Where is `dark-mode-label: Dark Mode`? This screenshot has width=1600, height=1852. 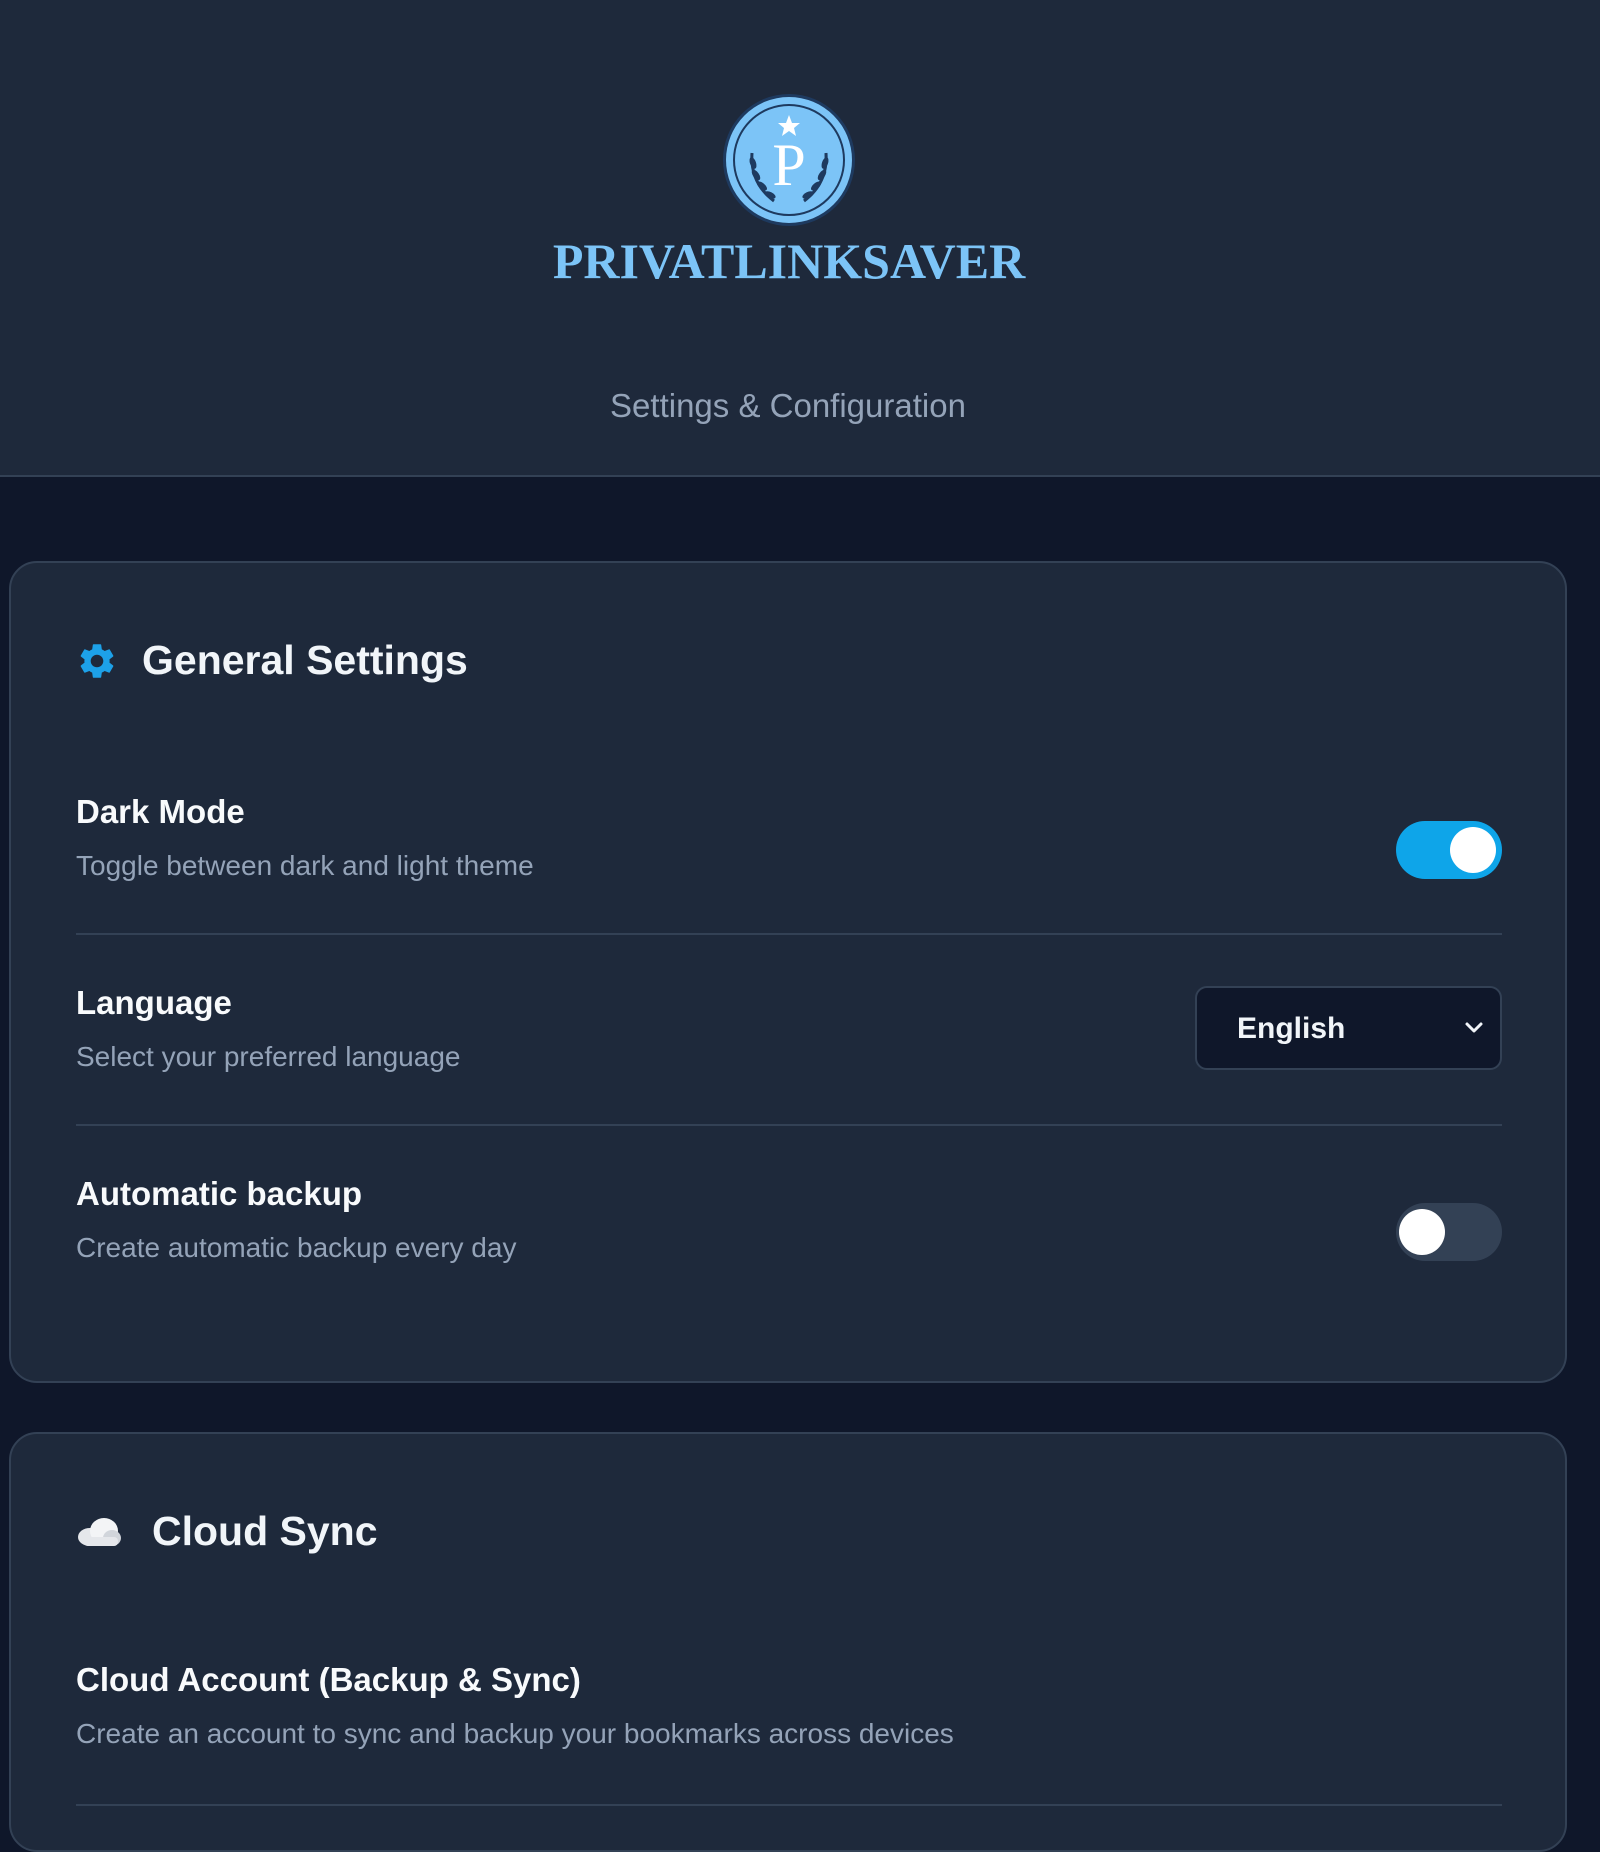 dark-mode-label: Dark Mode is located at coordinates (160, 811).